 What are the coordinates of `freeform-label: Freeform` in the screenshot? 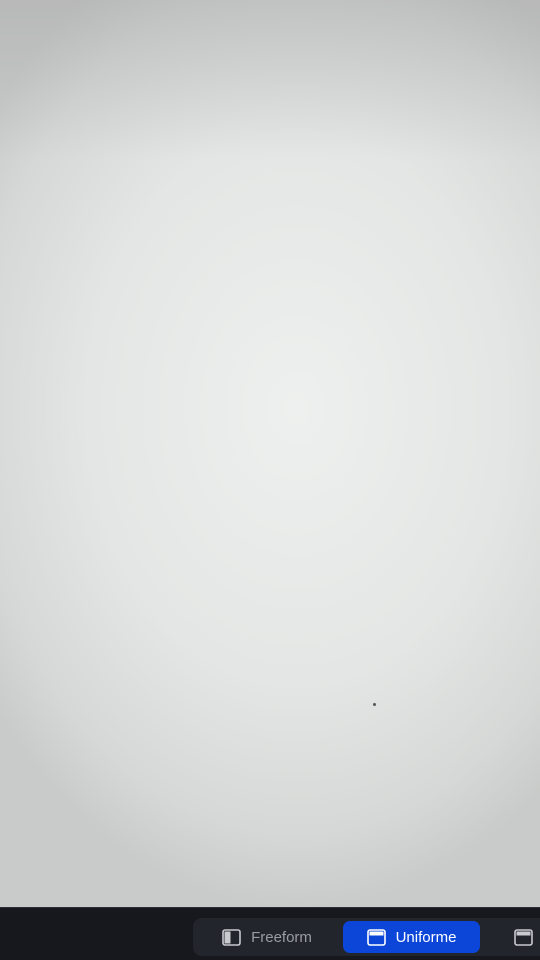 It's located at (281, 937).